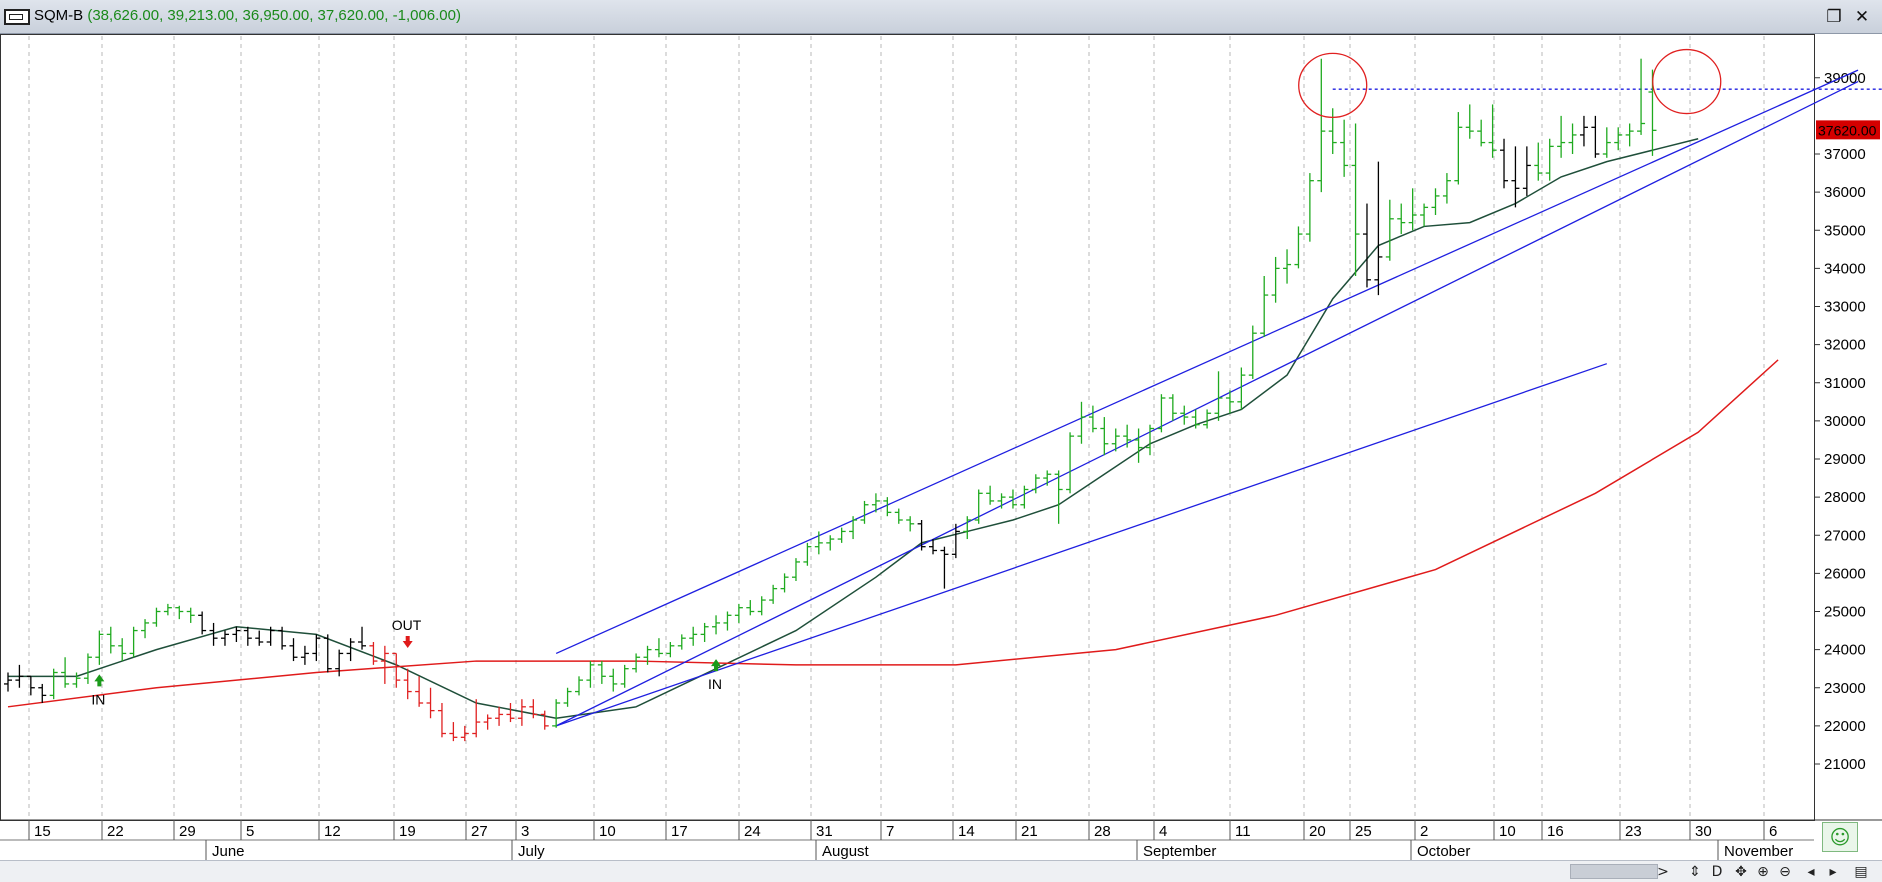  I want to click on period-button: D, so click(1717, 872).